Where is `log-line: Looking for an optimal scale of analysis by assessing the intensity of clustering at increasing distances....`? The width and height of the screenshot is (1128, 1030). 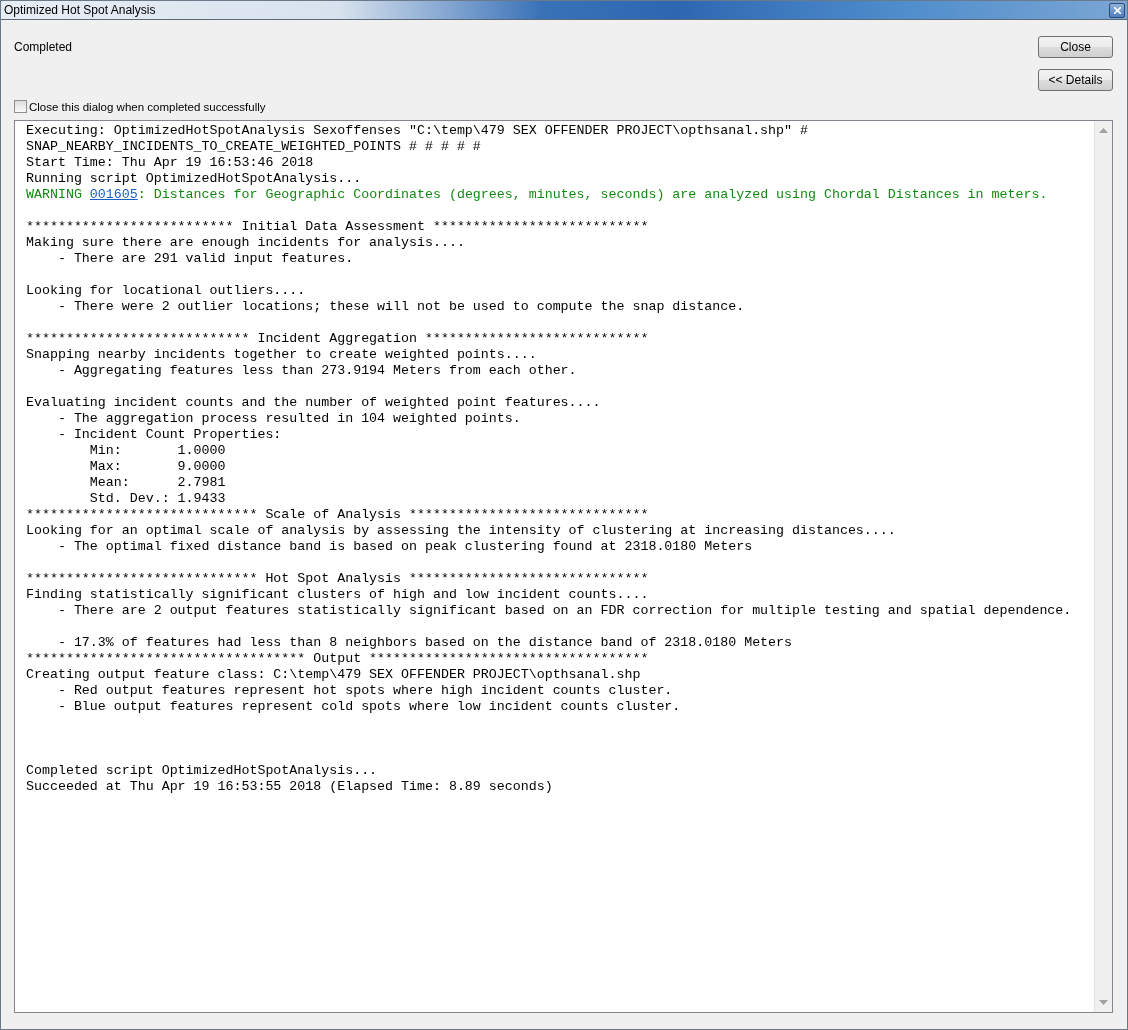
log-line: Looking for an optimal scale of analysis by assessing the intensity of clustering at increasing distances.... is located at coordinates (461, 531).